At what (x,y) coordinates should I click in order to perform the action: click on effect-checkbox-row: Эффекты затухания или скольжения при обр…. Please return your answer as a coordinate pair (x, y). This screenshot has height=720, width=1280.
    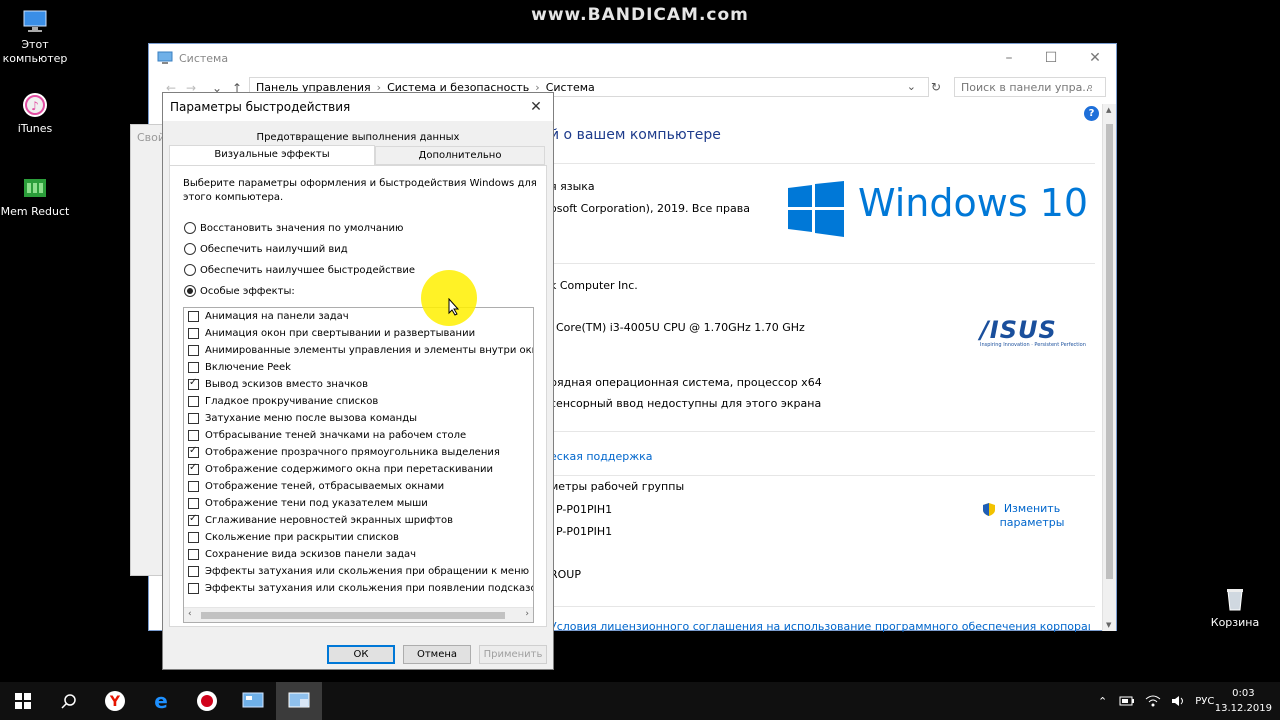
    Looking at the image, I should click on (358, 571).